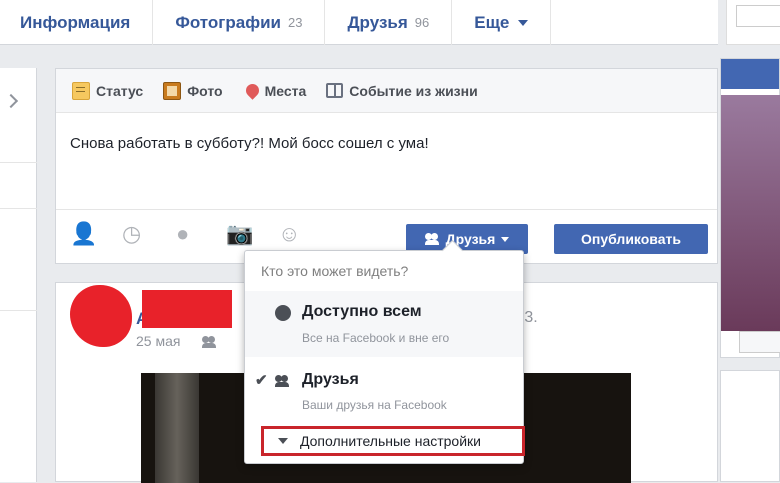  What do you see at coordinates (131, 234) in the screenshot?
I see `clock-icon: ◷` at bounding box center [131, 234].